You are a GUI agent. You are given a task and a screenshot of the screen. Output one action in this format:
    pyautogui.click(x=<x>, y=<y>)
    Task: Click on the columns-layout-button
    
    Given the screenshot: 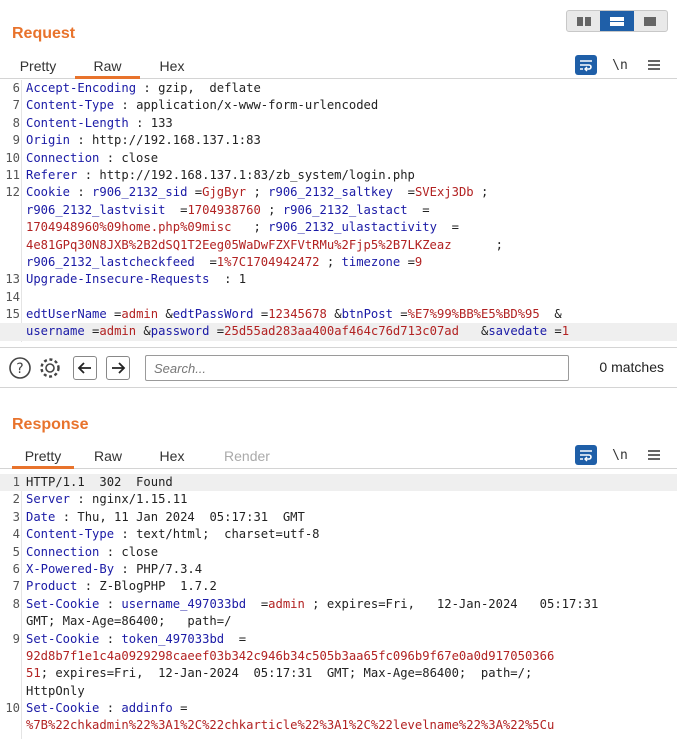 What is the action you would take?
    pyautogui.click(x=583, y=21)
    